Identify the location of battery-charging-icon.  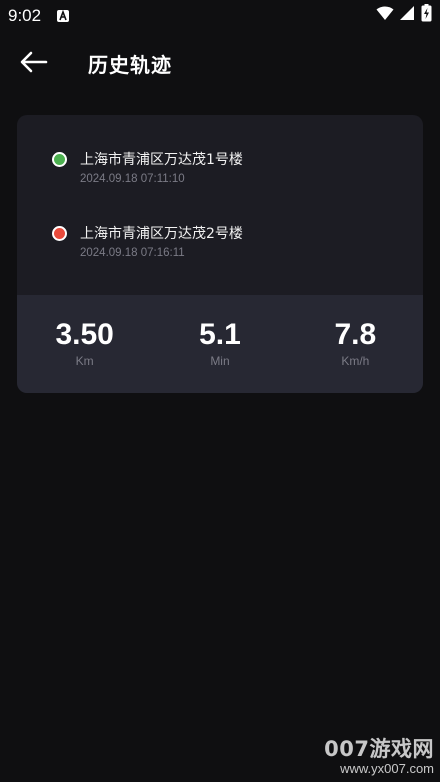
(426, 15).